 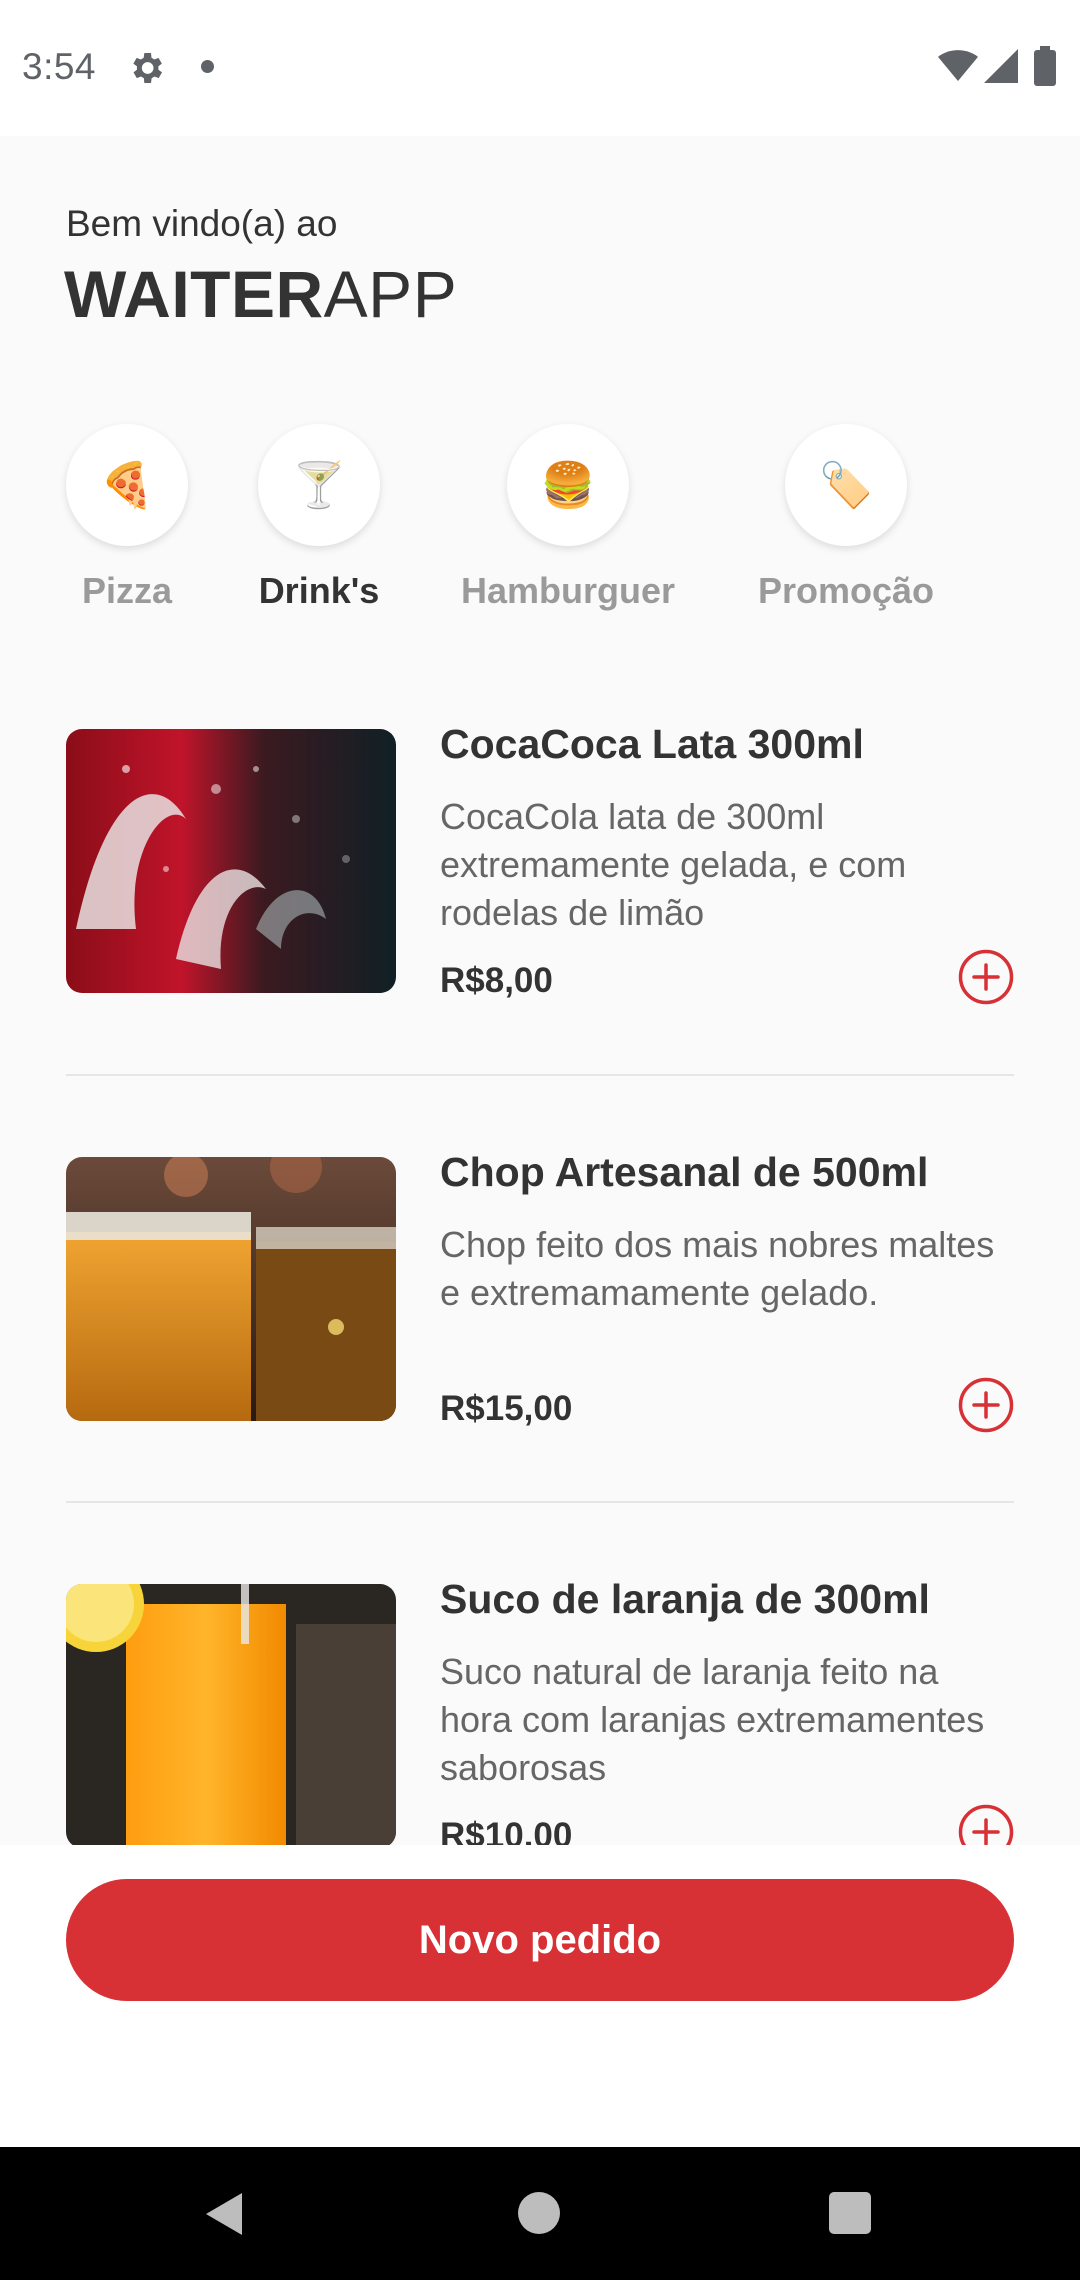 What do you see at coordinates (652, 744) in the screenshot?
I see `product-name: CocaCoca Lata 300ml` at bounding box center [652, 744].